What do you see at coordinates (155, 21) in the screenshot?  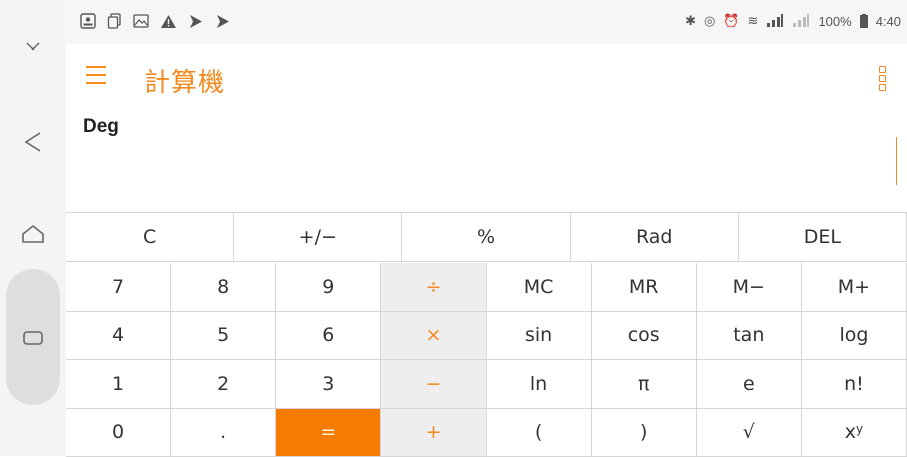 I see `notification-icons` at bounding box center [155, 21].